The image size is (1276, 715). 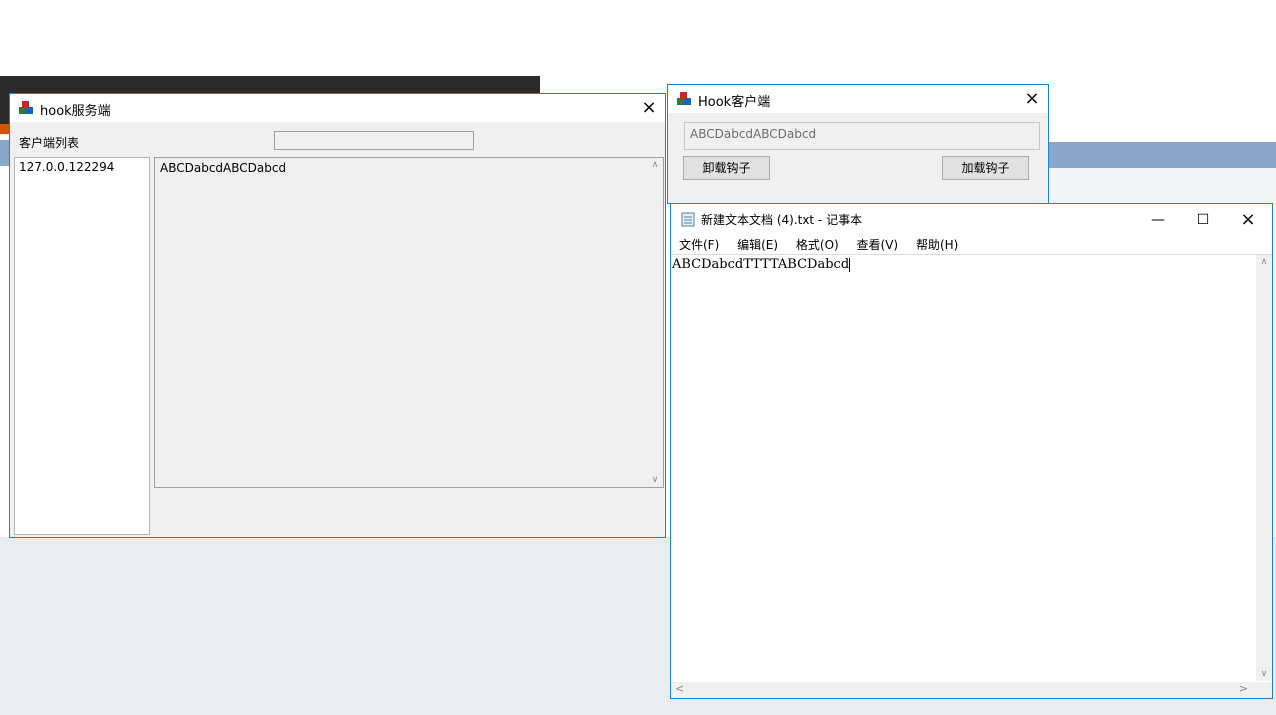 I want to click on scroll-right-icon: >, so click(x=1243, y=688).